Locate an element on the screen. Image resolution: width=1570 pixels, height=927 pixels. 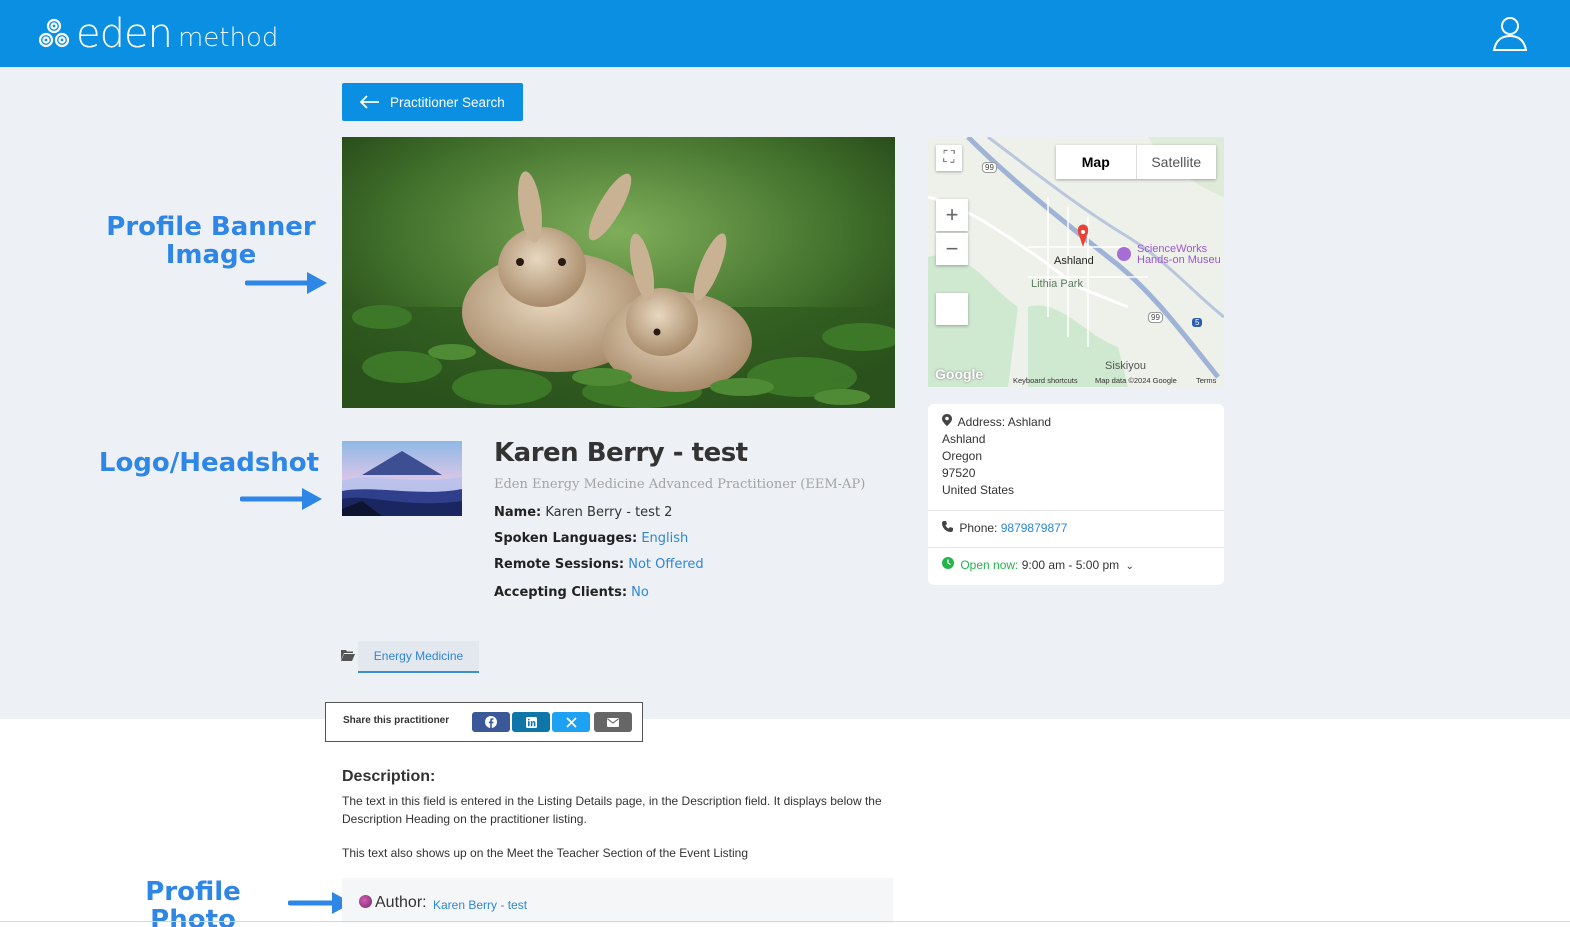
facebook-icon is located at coordinates (491, 722).